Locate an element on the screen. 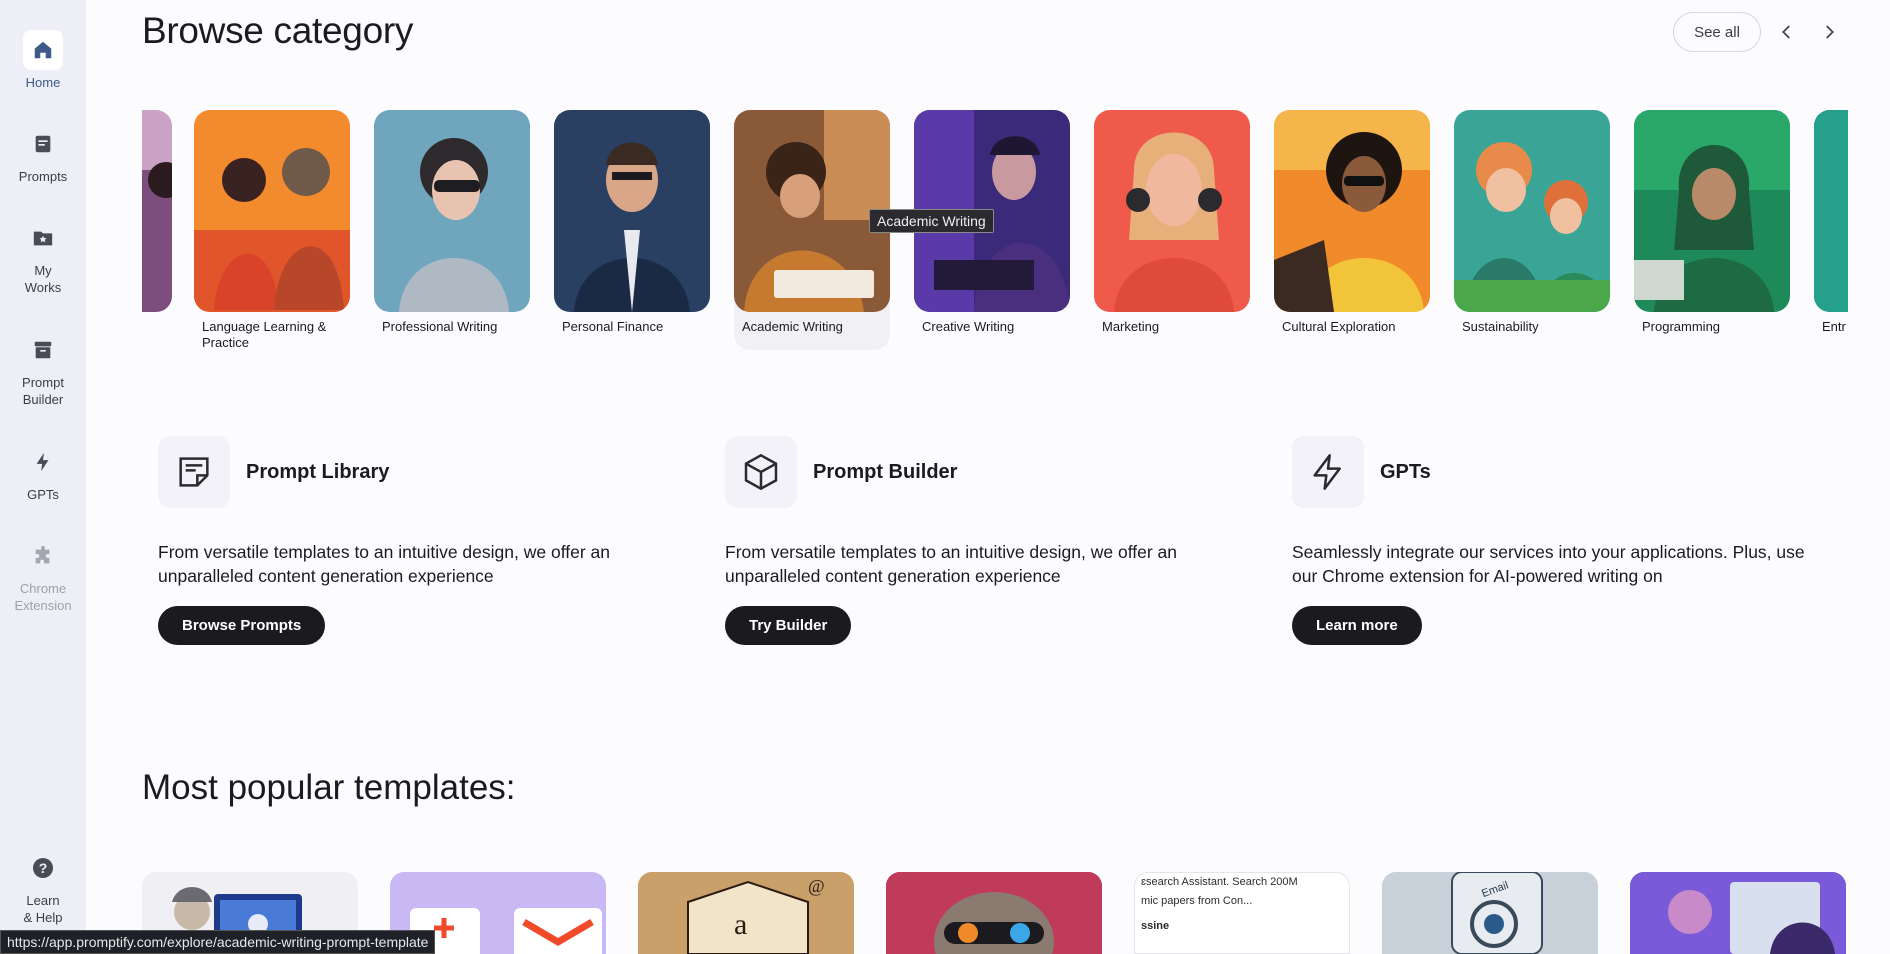 This screenshot has height=954, width=1890. category-label: Marketing is located at coordinates (1131, 326).